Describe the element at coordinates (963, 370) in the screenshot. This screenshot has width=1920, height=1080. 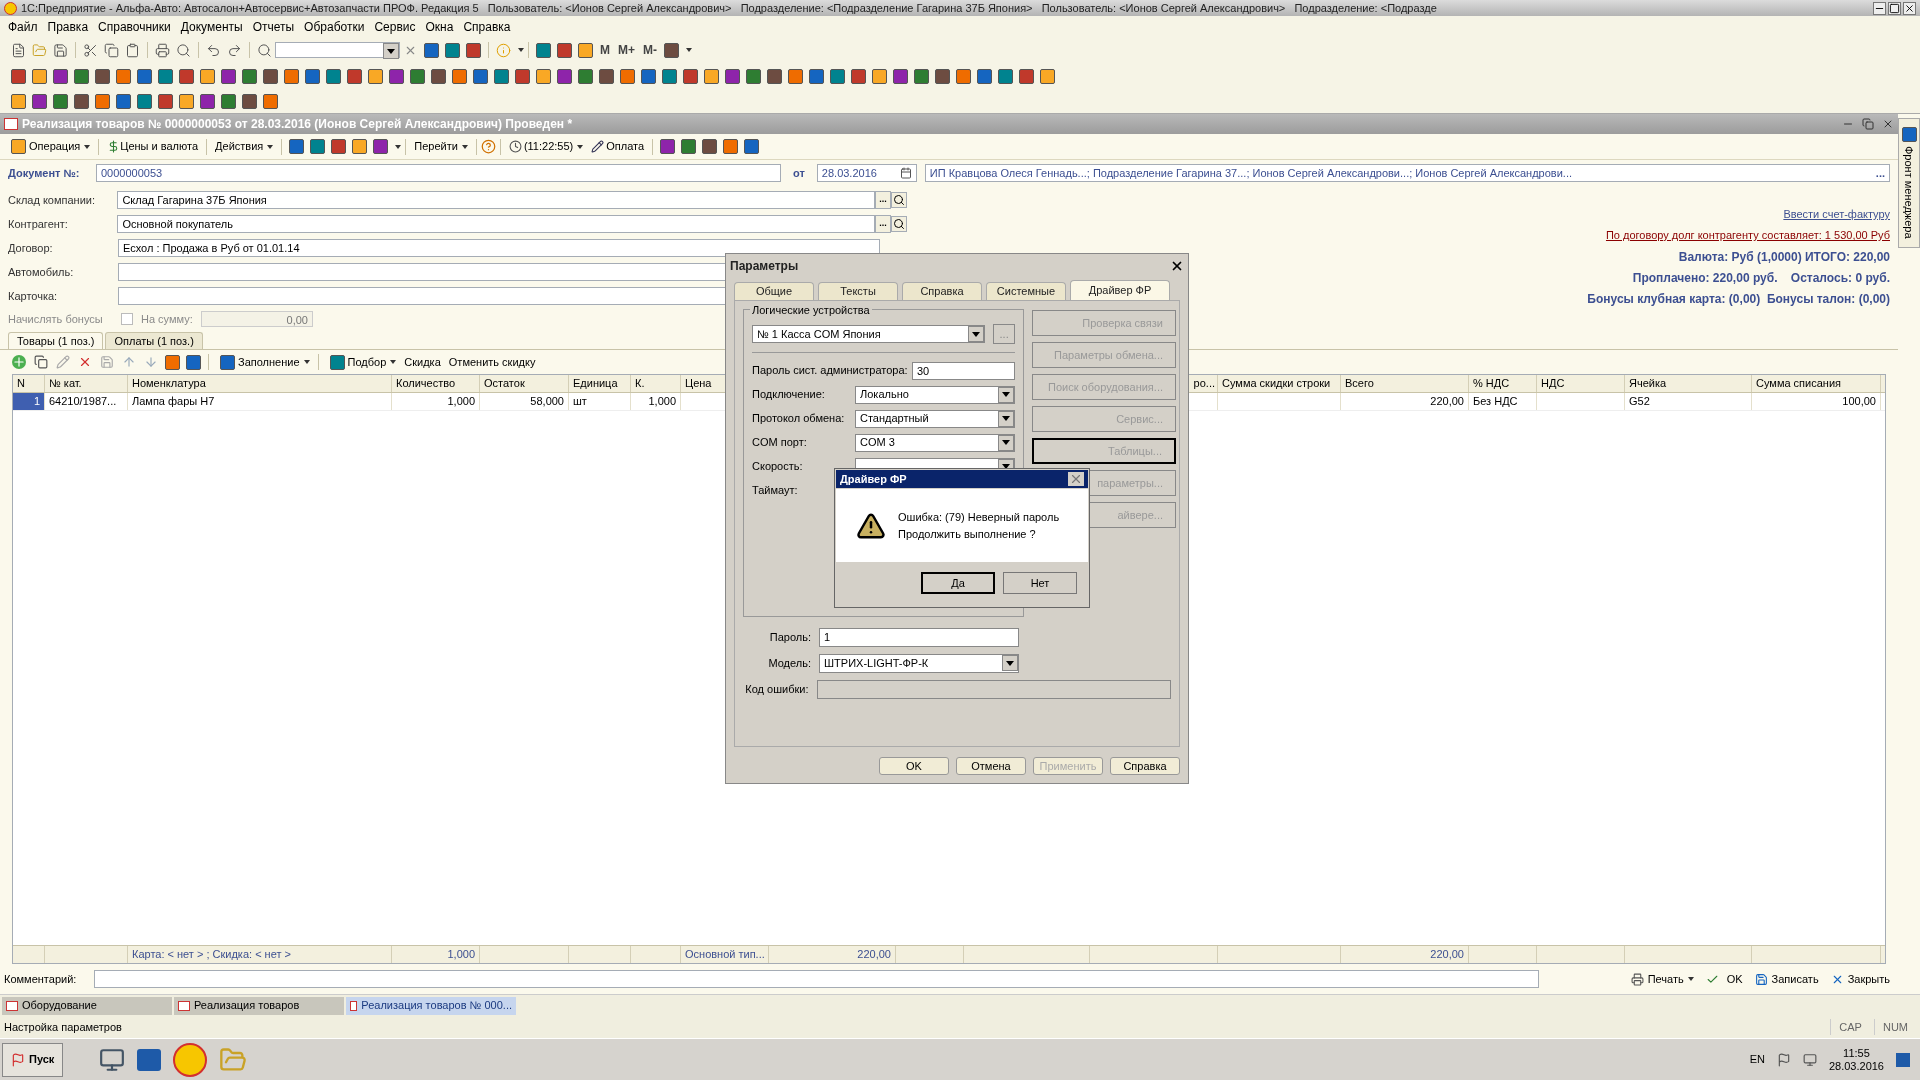
I see `input-field: 30` at that location.